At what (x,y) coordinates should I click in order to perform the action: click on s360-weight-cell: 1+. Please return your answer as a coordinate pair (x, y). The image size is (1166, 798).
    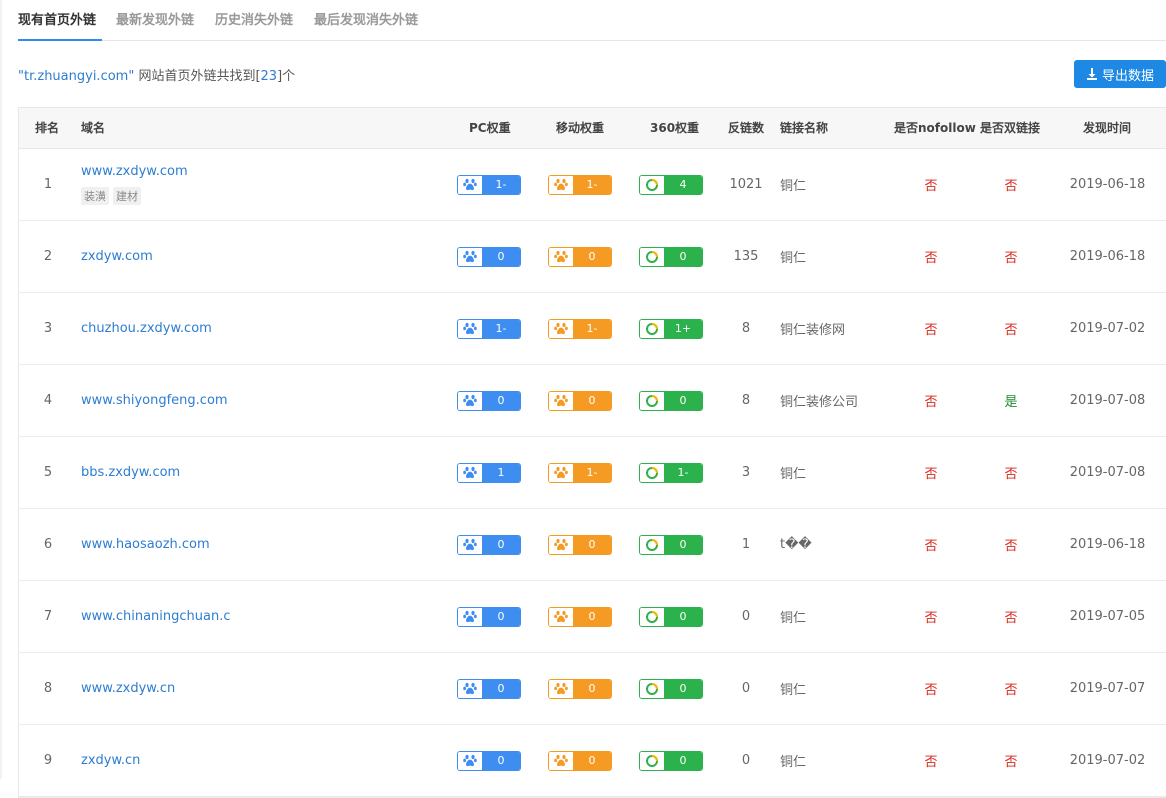
    Looking at the image, I should click on (671, 328).